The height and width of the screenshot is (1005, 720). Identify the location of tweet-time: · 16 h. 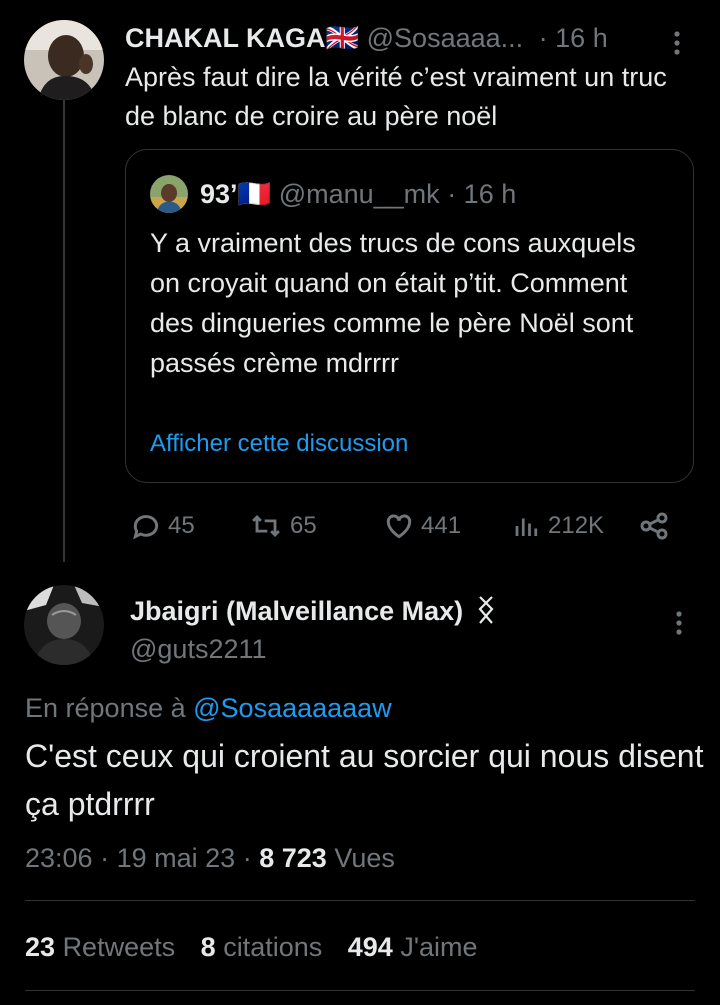
(573, 38).